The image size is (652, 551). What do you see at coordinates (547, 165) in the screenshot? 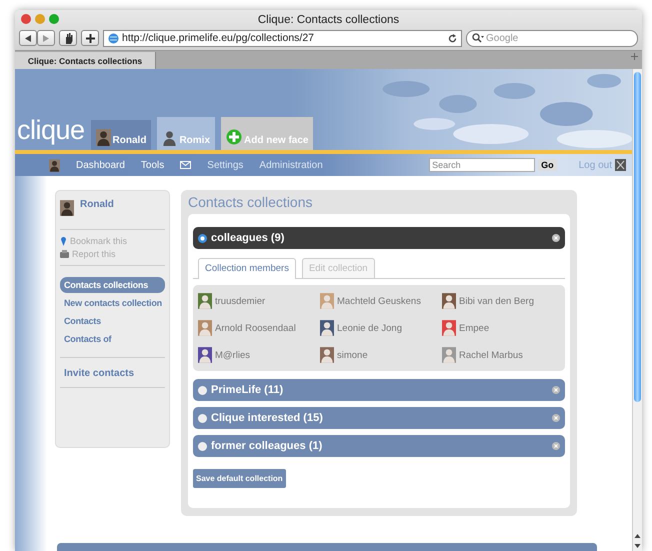
I see `go-button: Go` at bounding box center [547, 165].